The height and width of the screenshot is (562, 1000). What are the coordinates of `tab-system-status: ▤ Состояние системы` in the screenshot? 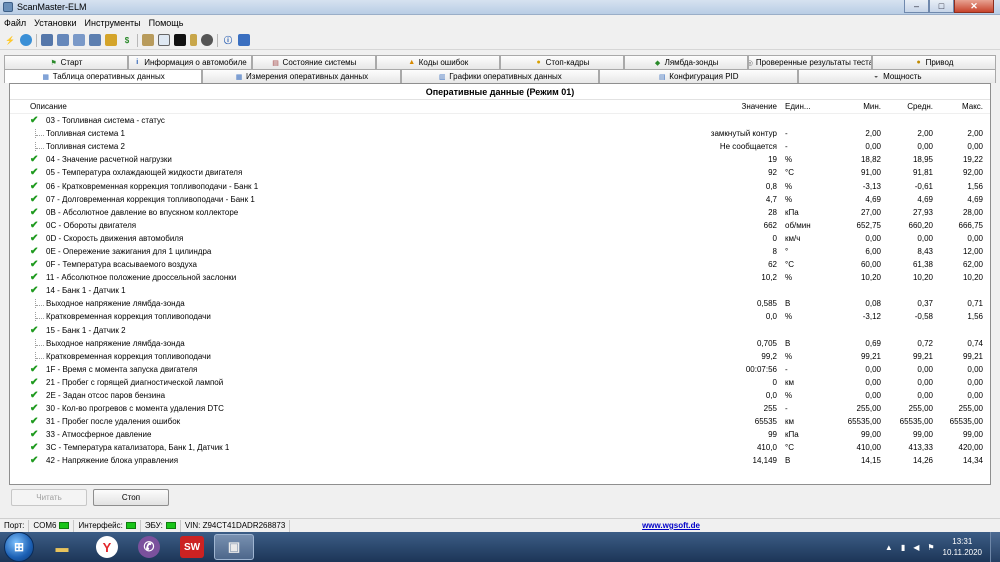 It's located at (314, 62).